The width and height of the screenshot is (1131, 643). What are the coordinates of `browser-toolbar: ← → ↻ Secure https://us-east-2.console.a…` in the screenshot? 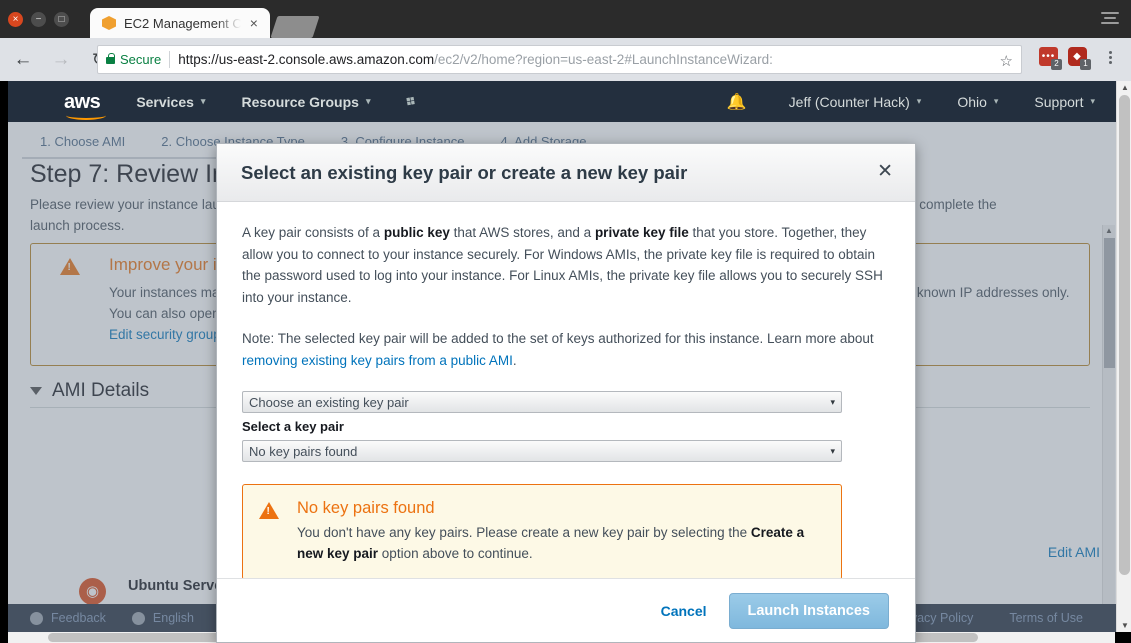 It's located at (565, 59).